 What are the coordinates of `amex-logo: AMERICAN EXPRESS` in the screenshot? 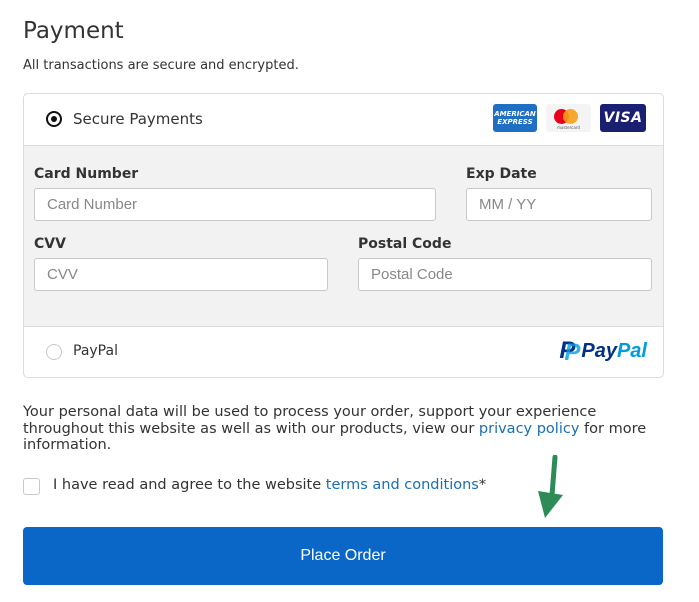 It's located at (515, 118).